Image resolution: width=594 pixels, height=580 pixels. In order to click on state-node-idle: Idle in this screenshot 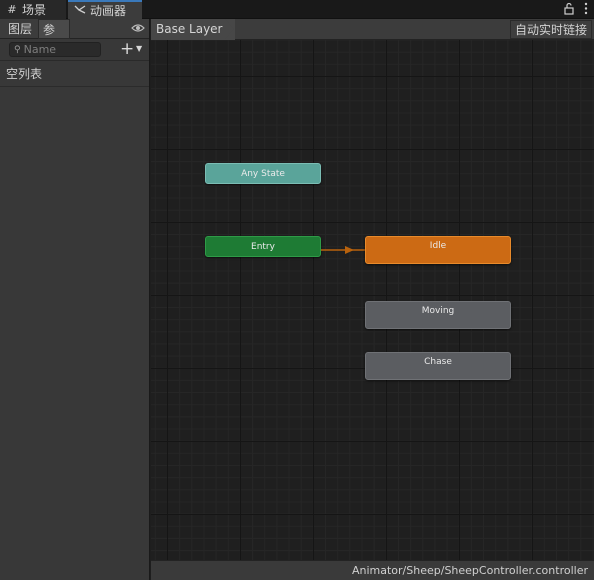, I will do `click(438, 250)`.